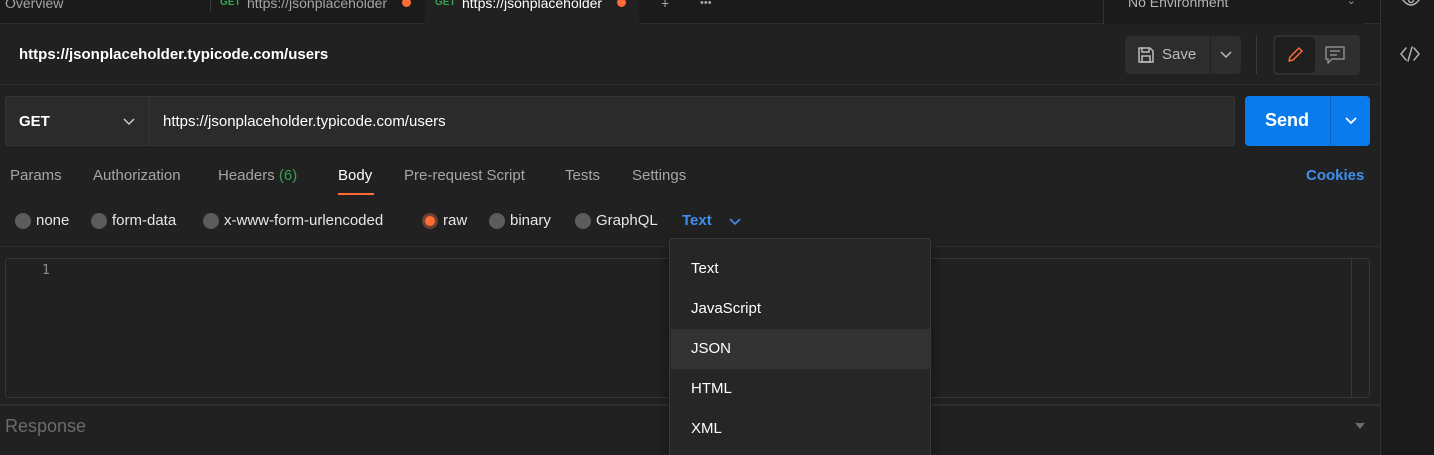 The width and height of the screenshot is (1434, 455). What do you see at coordinates (711, 348) in the screenshot?
I see `menu-item-label: JSON` at bounding box center [711, 348].